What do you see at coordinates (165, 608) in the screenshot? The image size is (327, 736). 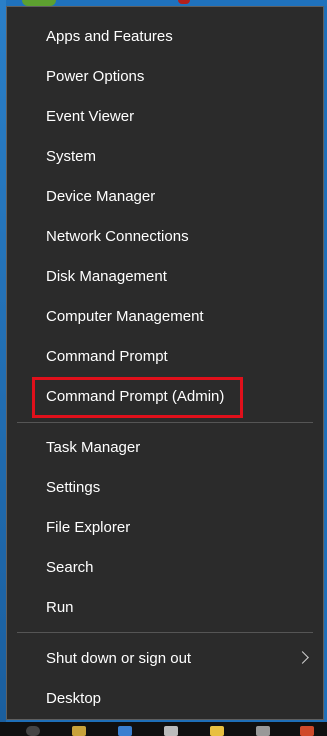 I see `menu-item-run: Run` at bounding box center [165, 608].